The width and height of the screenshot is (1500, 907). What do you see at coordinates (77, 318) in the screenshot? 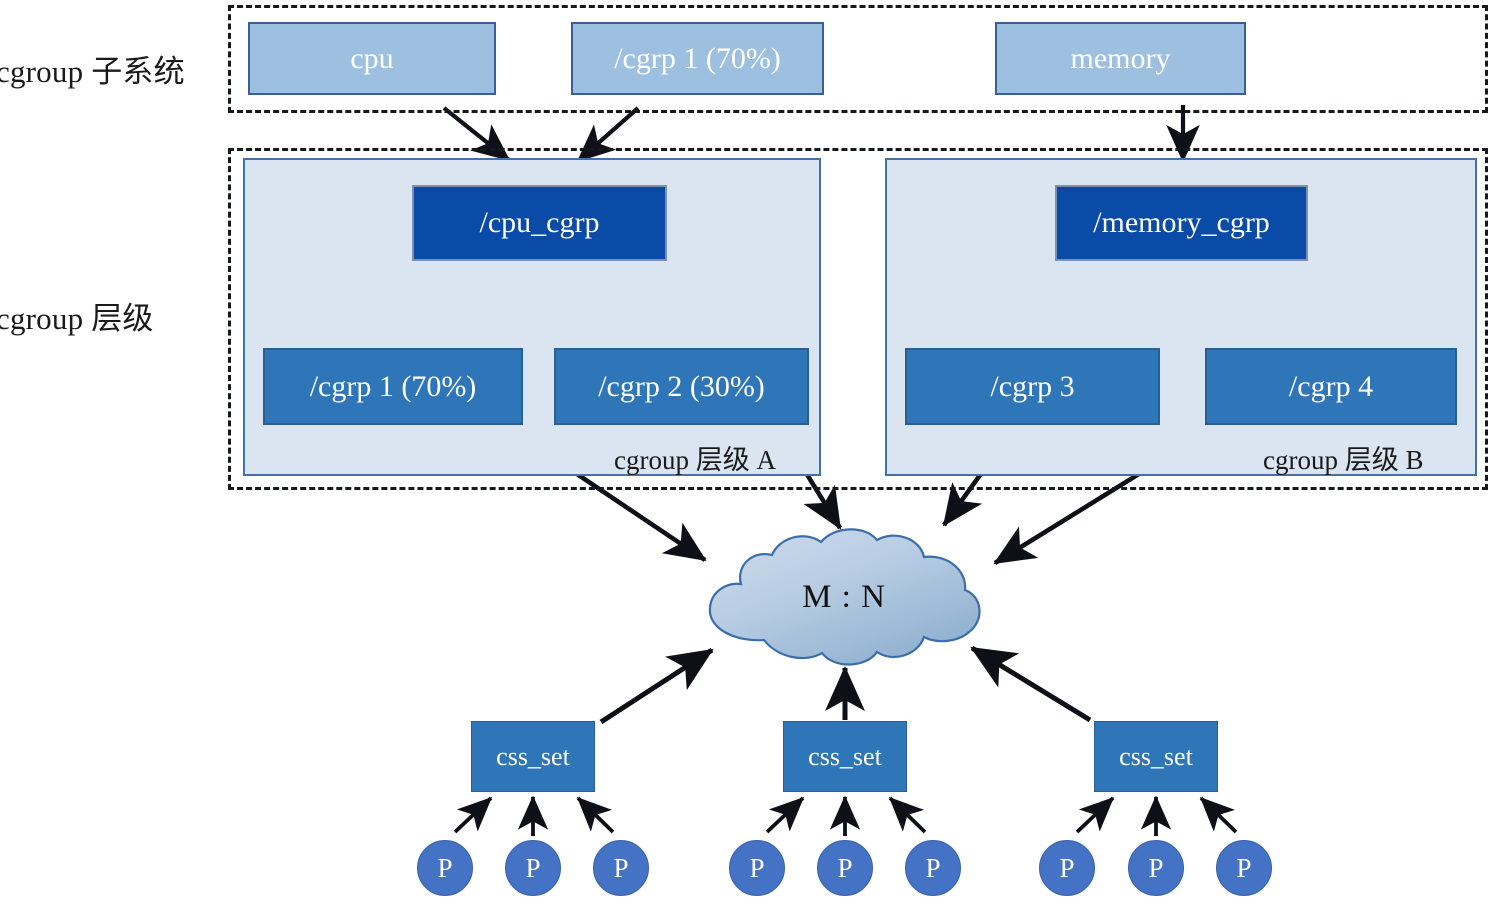
I see `section-label-hierarchy: cgroup 层级` at bounding box center [77, 318].